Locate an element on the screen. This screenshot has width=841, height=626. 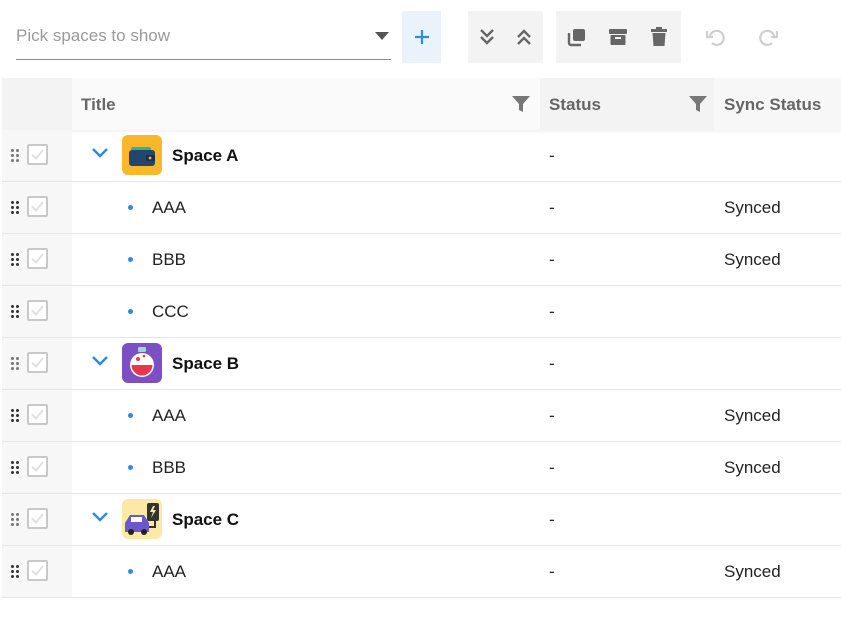
space-picker: Pick spaces to show is located at coordinates (203, 36).